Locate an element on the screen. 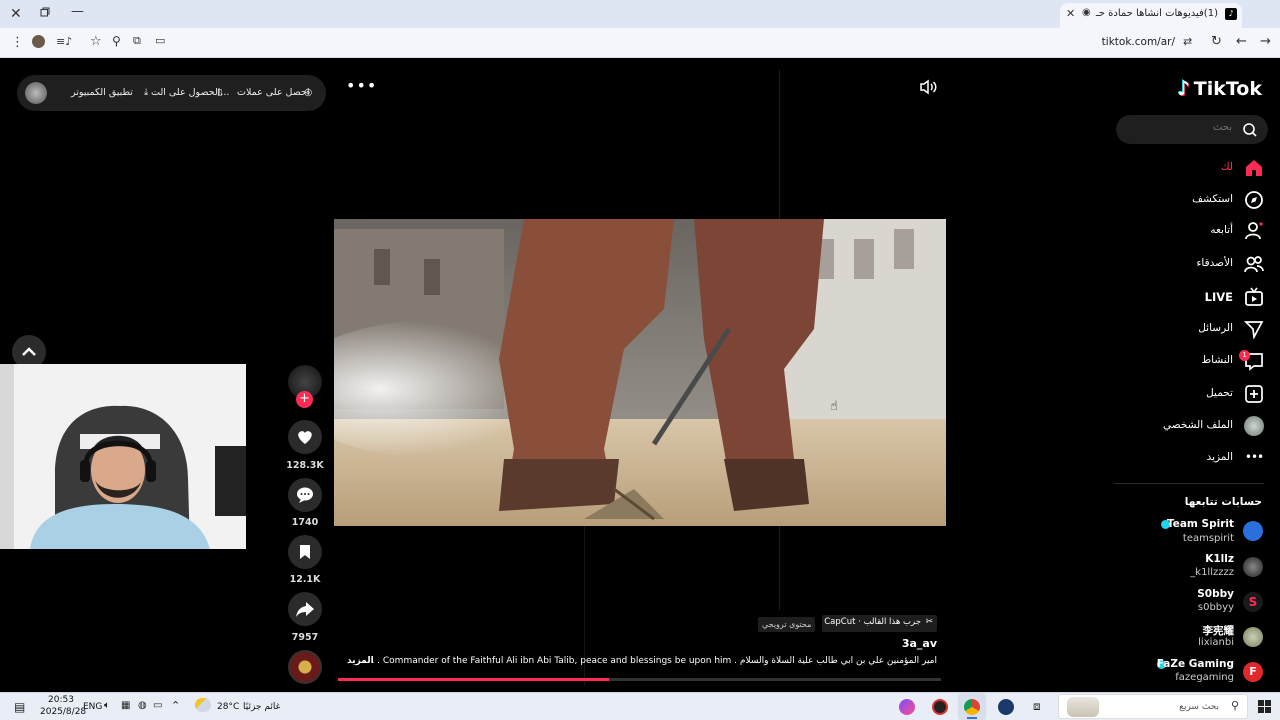 The image size is (1280, 720). taskbar-search-input: بحث سريع is located at coordinates (1199, 707).